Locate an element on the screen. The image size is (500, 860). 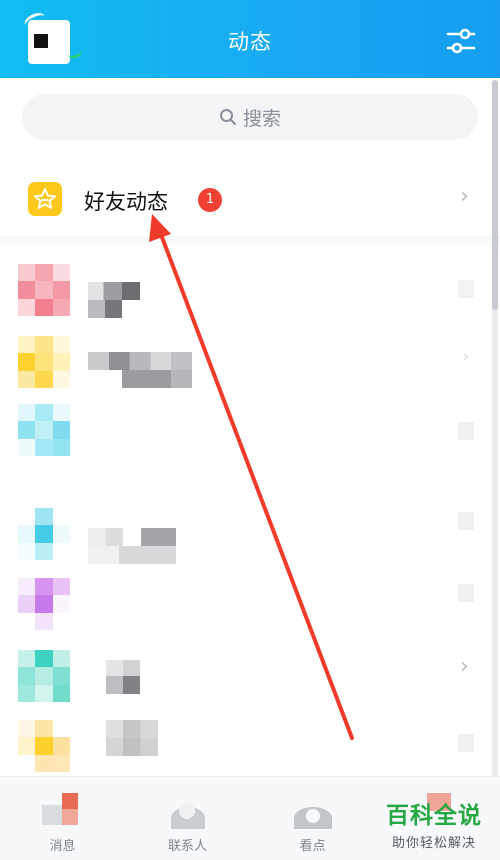
contacts-icon is located at coordinates (187, 811).